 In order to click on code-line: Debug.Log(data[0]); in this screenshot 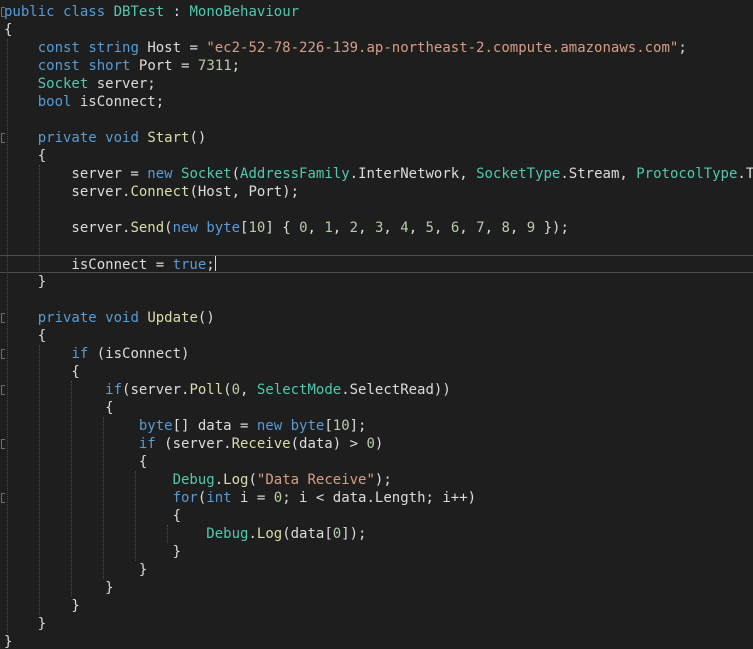, I will do `click(376, 534)`.